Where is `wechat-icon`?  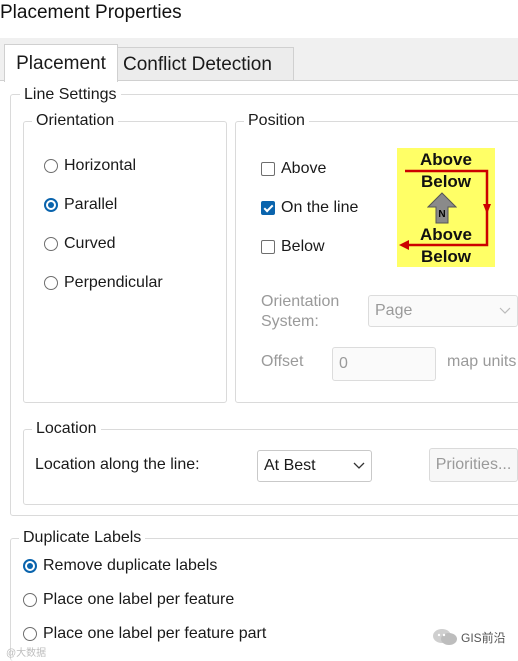 wechat-icon is located at coordinates (445, 637).